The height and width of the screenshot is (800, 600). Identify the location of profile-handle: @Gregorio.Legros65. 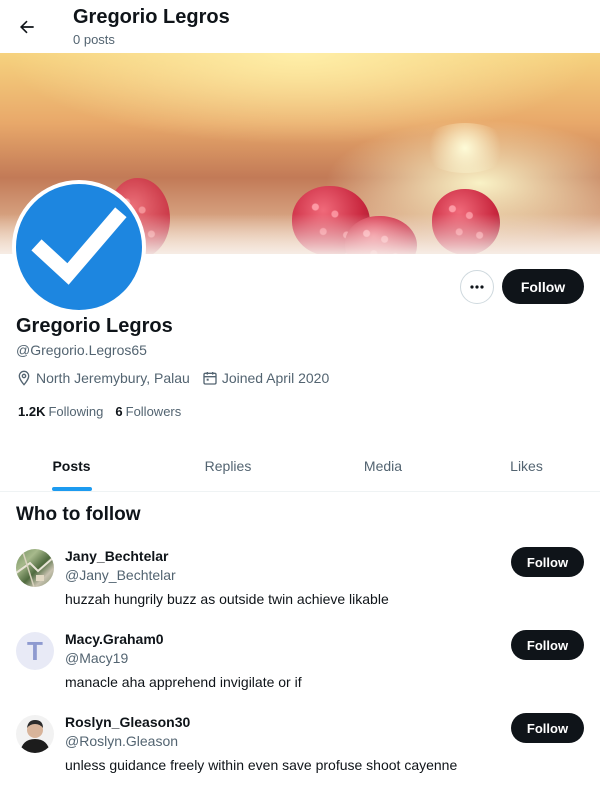
(81, 350).